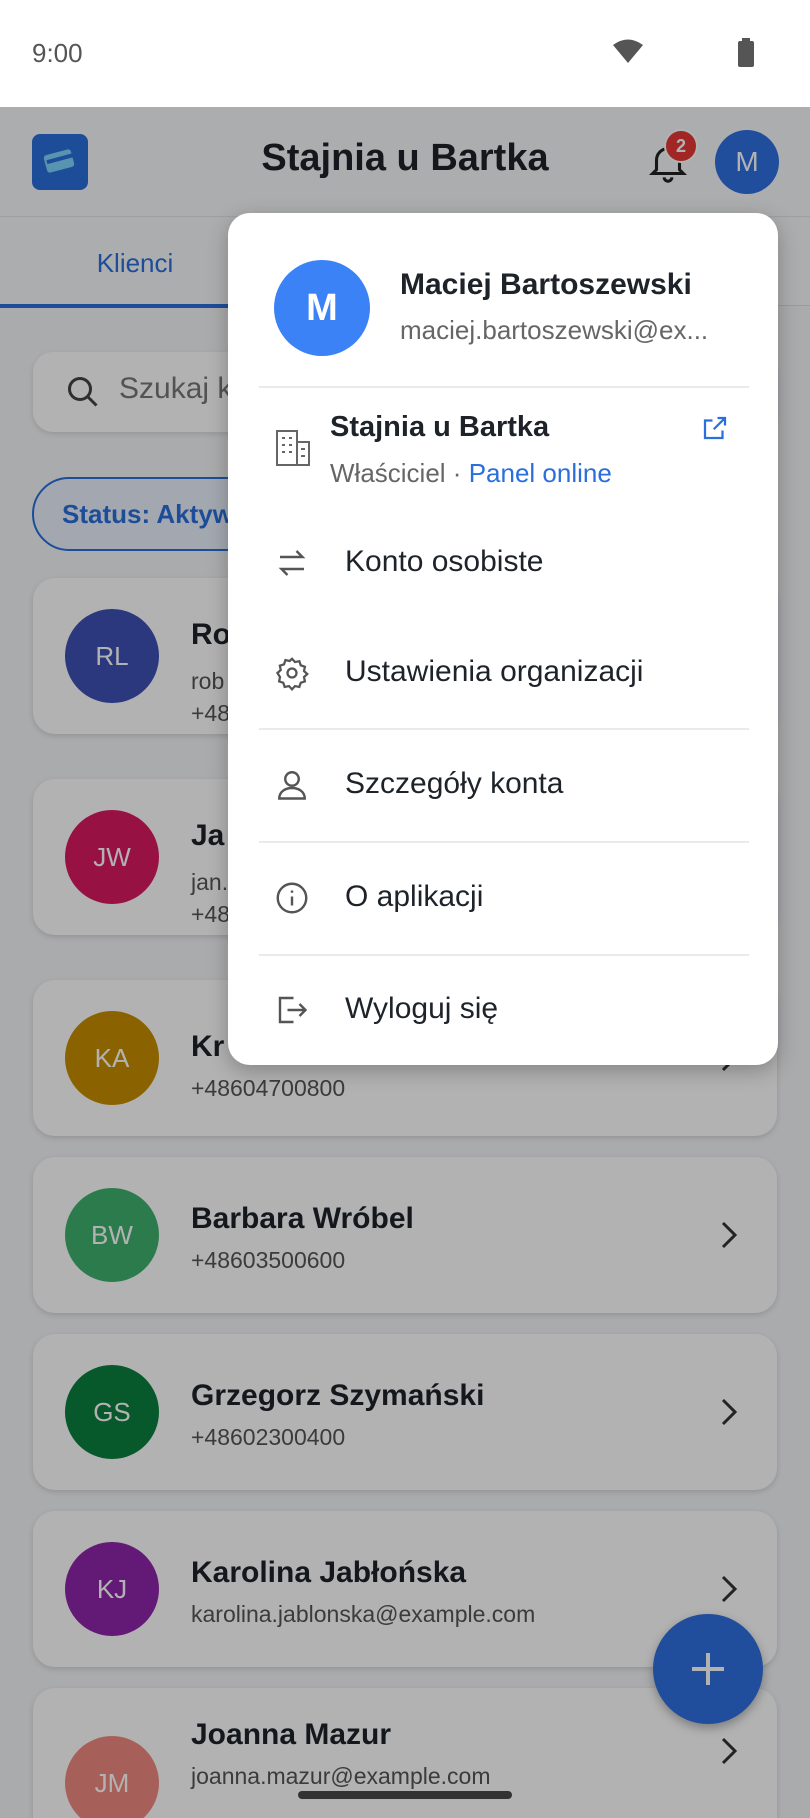 The width and height of the screenshot is (810, 1818). Describe the element at coordinates (454, 783) in the screenshot. I see `menu-item-label: Szczegóły konta` at that location.